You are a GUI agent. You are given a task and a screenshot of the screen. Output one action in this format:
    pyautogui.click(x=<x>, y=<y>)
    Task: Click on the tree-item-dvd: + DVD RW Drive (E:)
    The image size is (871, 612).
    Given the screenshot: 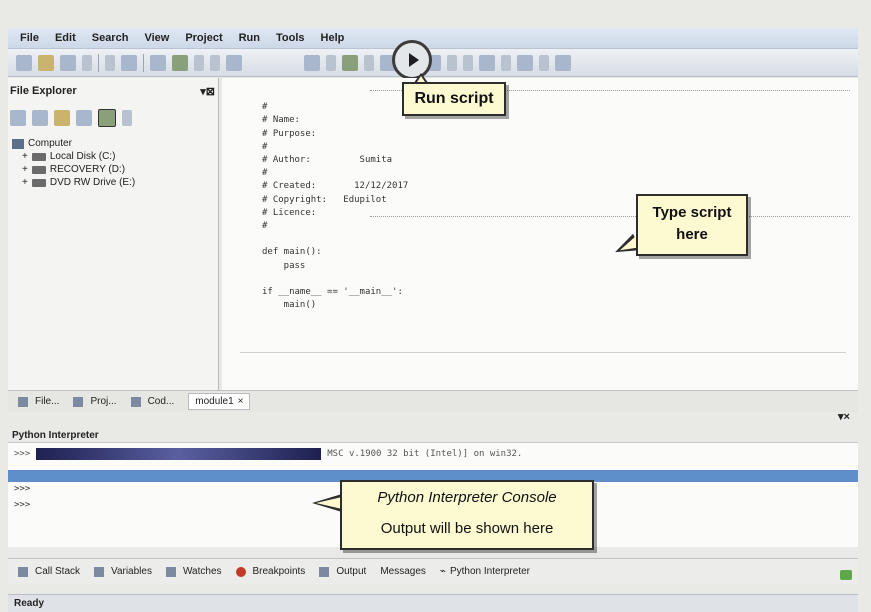 What is the action you would take?
    pyautogui.click(x=73, y=182)
    